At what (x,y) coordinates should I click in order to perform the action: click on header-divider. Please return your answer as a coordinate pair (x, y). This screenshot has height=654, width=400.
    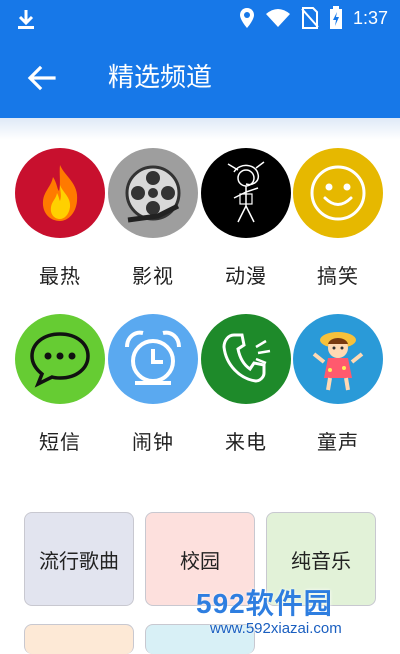
    Looking at the image, I should click on (200, 129).